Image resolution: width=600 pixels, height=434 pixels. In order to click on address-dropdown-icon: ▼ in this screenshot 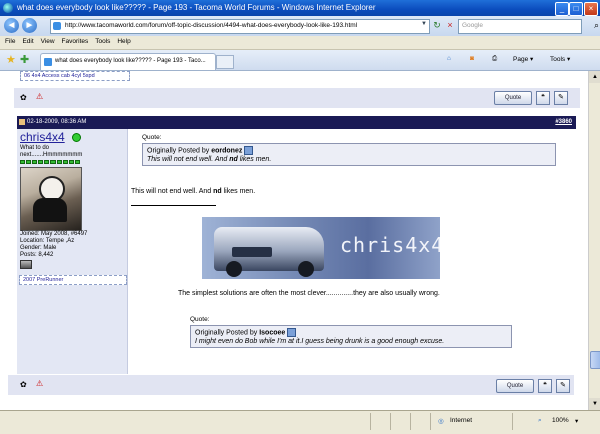, I will do `click(424, 24)`.